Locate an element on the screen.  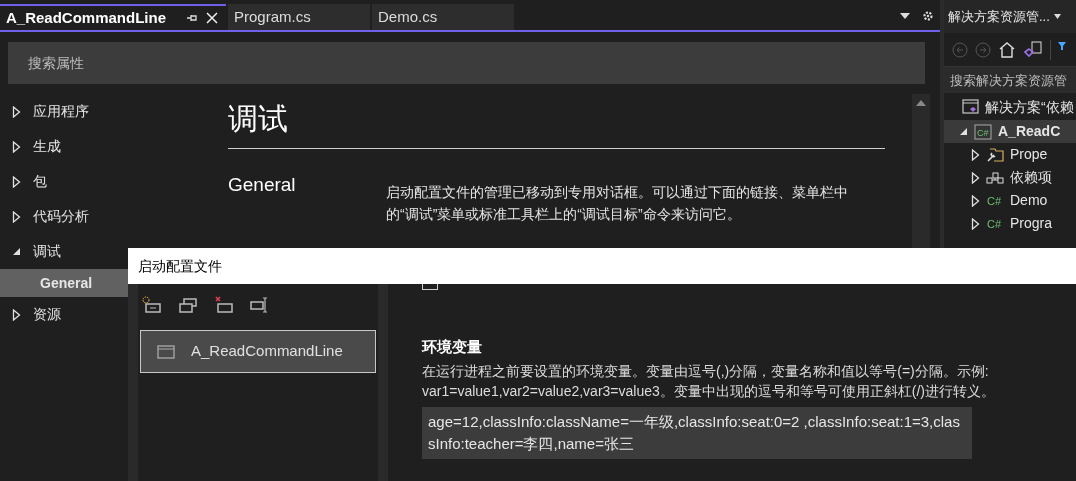
delete-profile-icon is located at coordinates (224, 305).